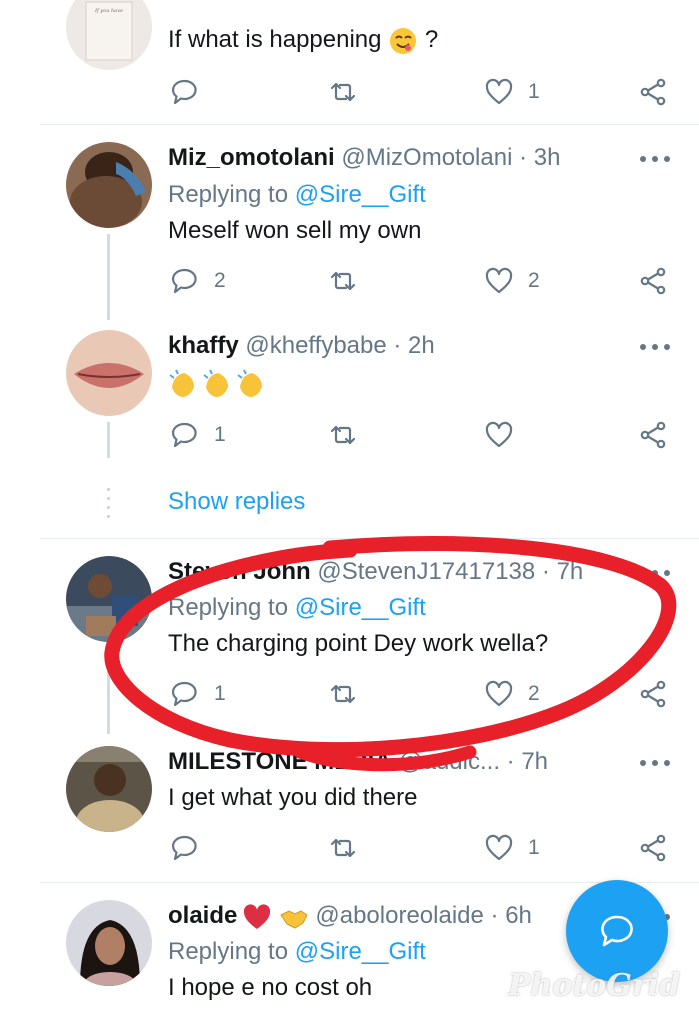 This screenshot has height=1024, width=699. I want to click on author-name: khaffy, so click(203, 345).